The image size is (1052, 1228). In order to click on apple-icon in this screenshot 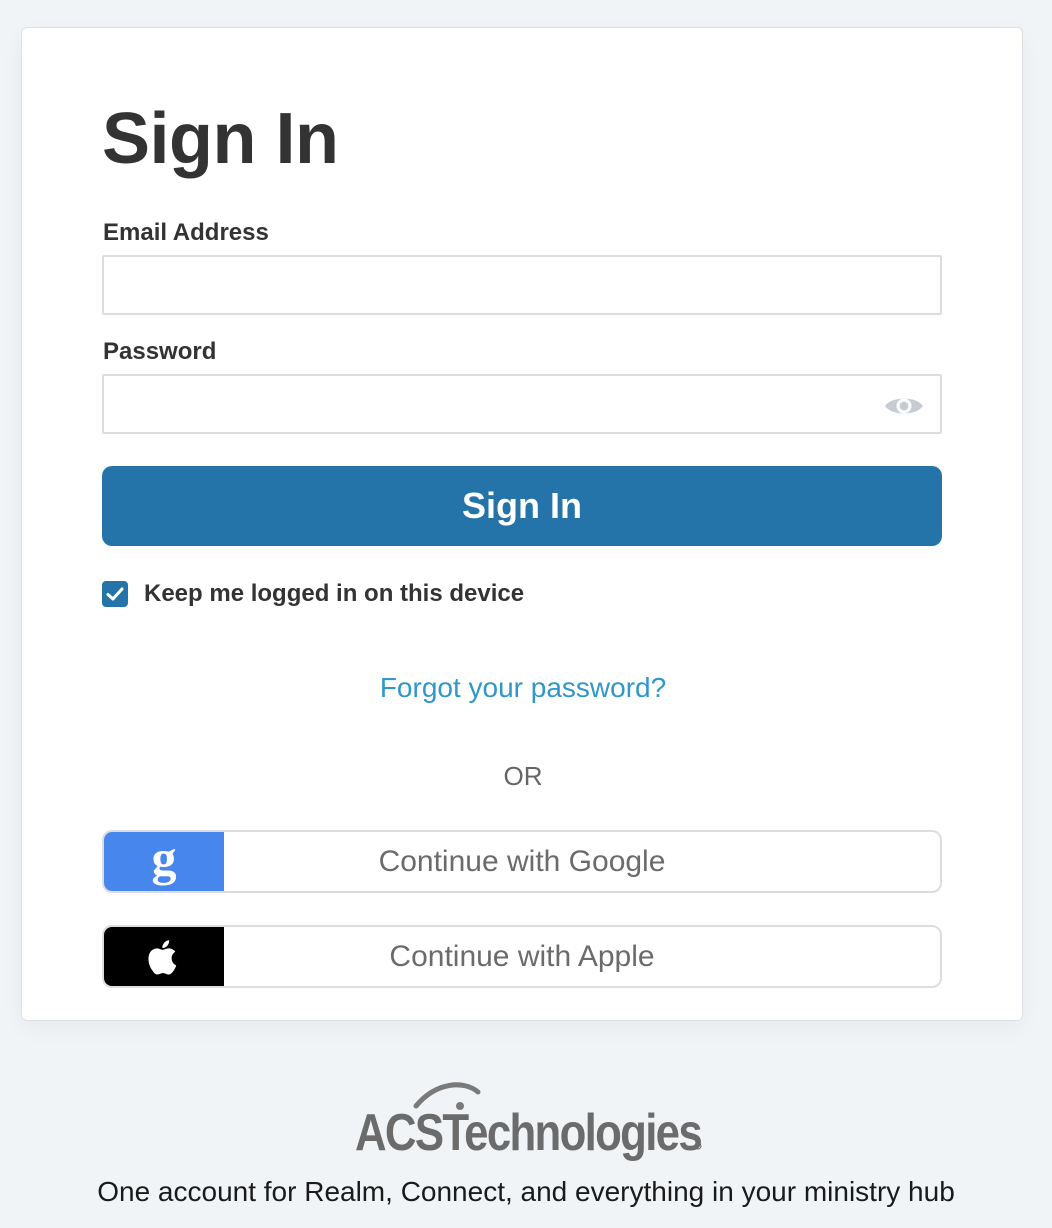, I will do `click(164, 956)`.